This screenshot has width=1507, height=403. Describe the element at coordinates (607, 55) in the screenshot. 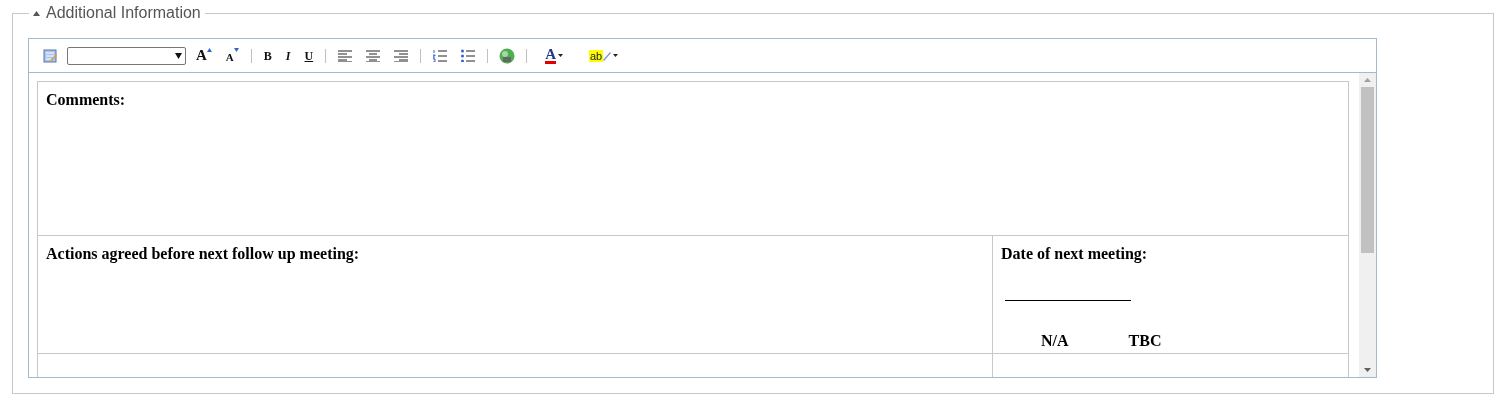

I see `pencil-icon` at that location.